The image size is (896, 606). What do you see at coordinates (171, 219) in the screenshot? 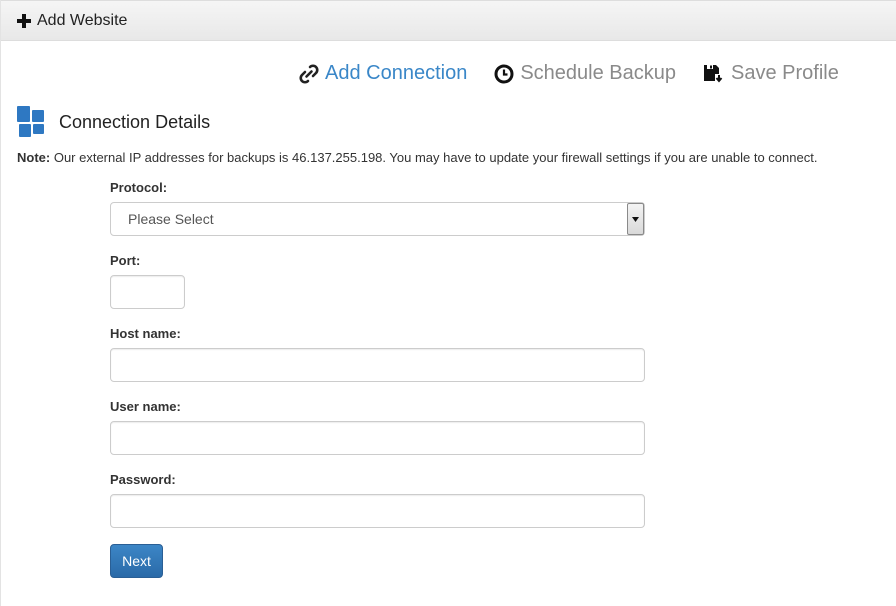
I see `protocol-selected-value: Please Select` at bounding box center [171, 219].